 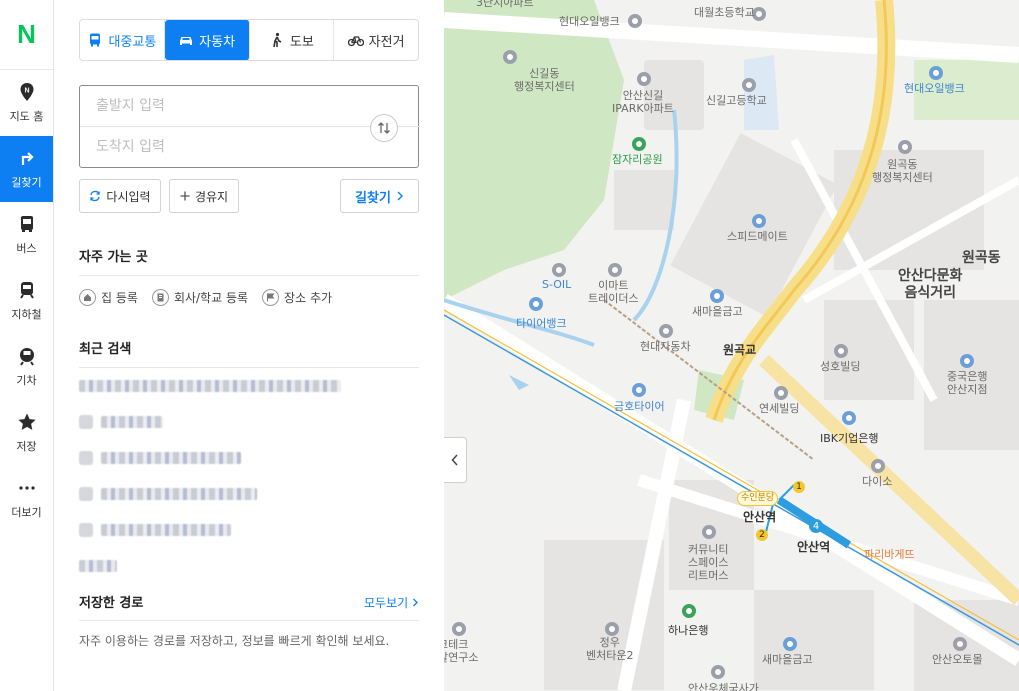 What do you see at coordinates (26, 169) in the screenshot?
I see `rail-item-directions: 길찾기` at bounding box center [26, 169].